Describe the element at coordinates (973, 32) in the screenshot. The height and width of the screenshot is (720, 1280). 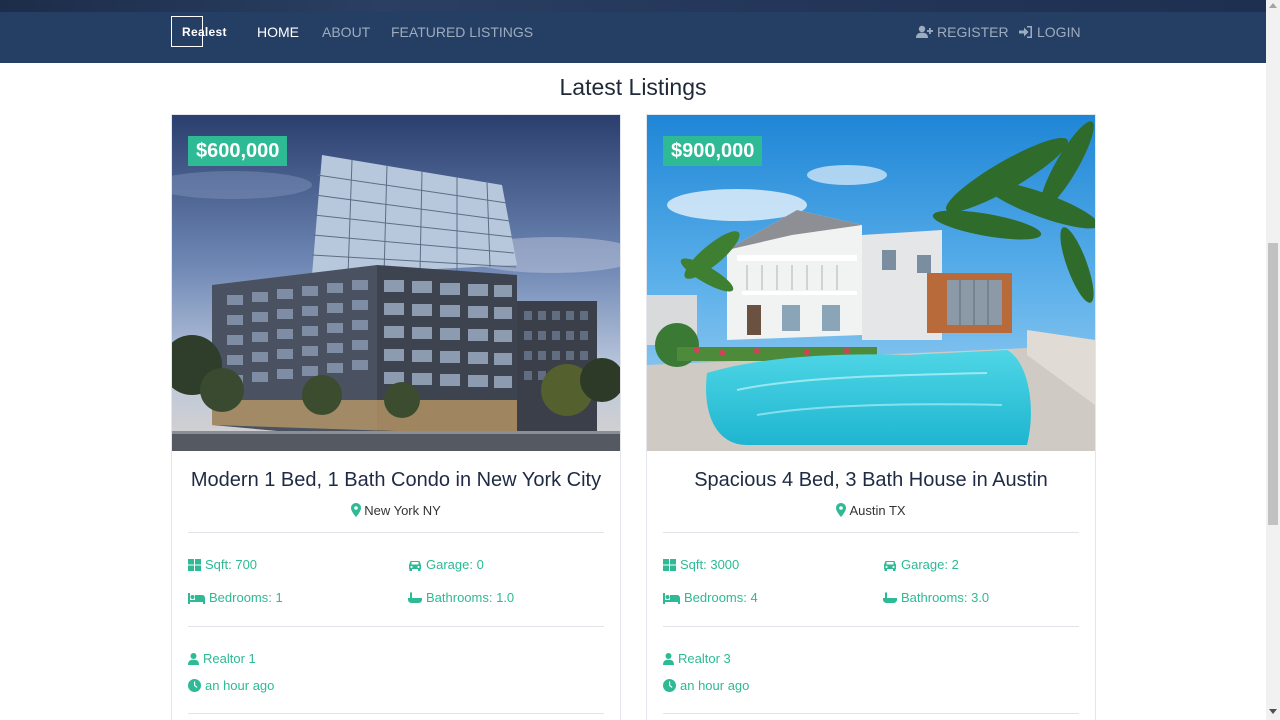
I see `register-label: REGISTER` at that location.